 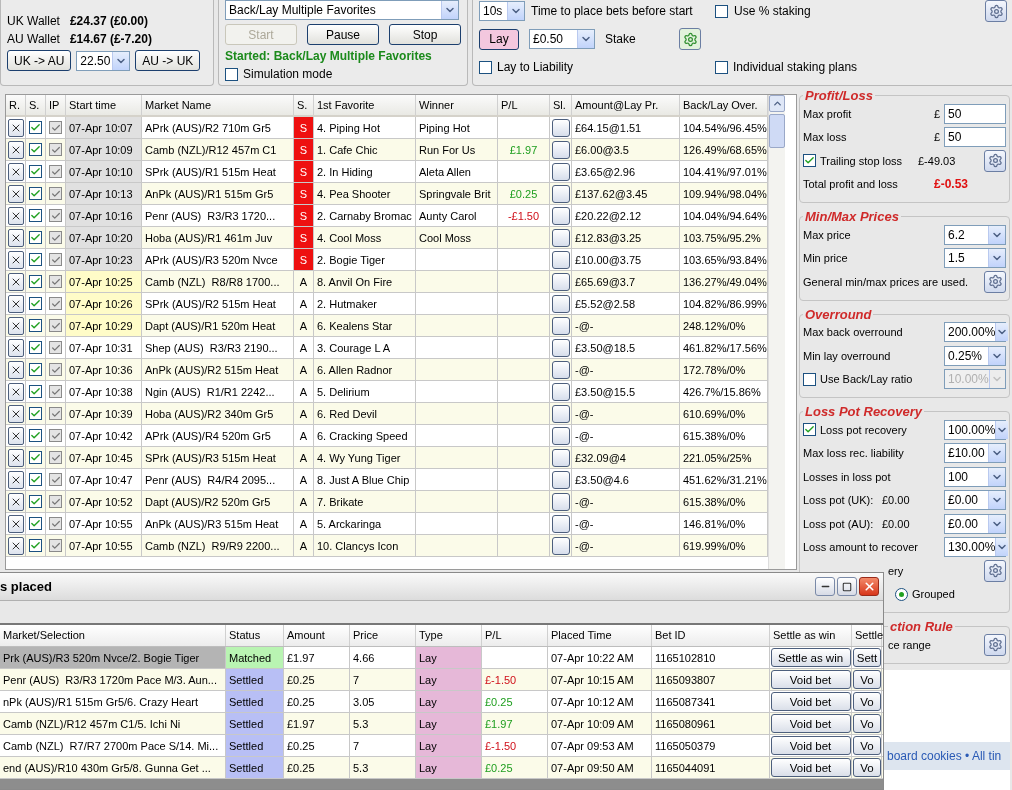 I want to click on maximize-button, so click(x=847, y=586).